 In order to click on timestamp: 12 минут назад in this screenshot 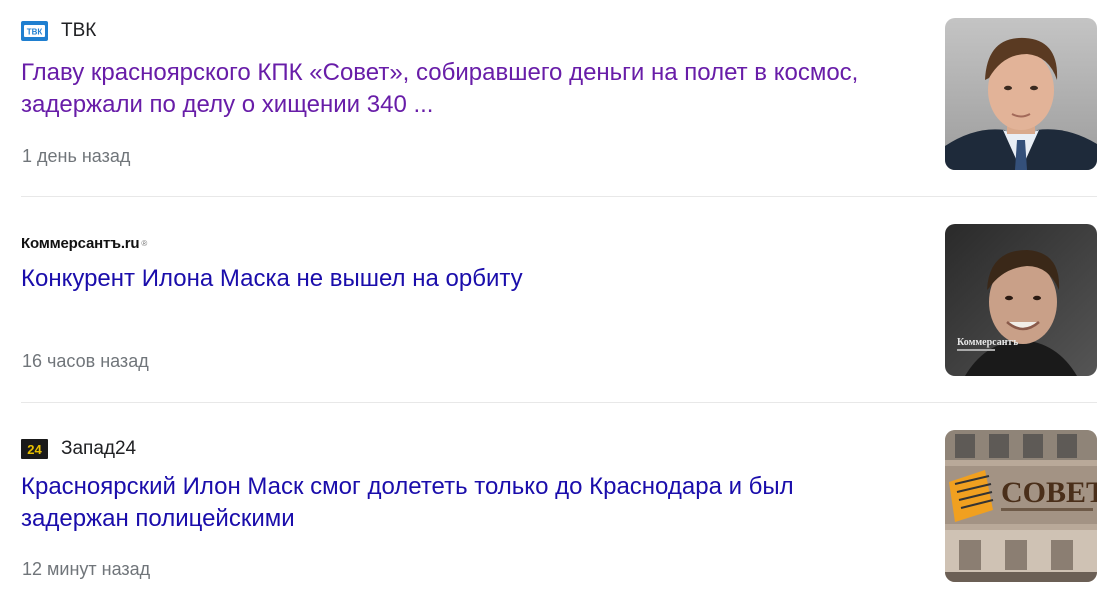, I will do `click(86, 569)`.